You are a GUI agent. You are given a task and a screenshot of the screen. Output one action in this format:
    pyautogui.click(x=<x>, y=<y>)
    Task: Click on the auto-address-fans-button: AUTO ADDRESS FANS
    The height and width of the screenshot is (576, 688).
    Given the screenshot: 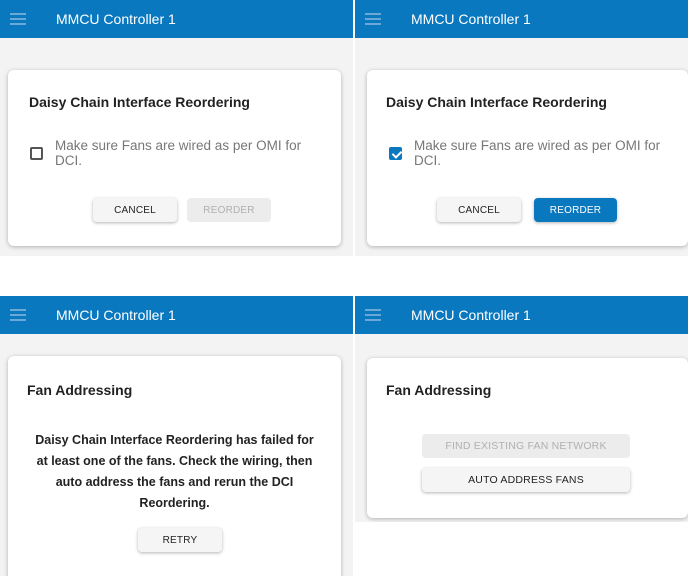 What is the action you would take?
    pyautogui.click(x=526, y=480)
    